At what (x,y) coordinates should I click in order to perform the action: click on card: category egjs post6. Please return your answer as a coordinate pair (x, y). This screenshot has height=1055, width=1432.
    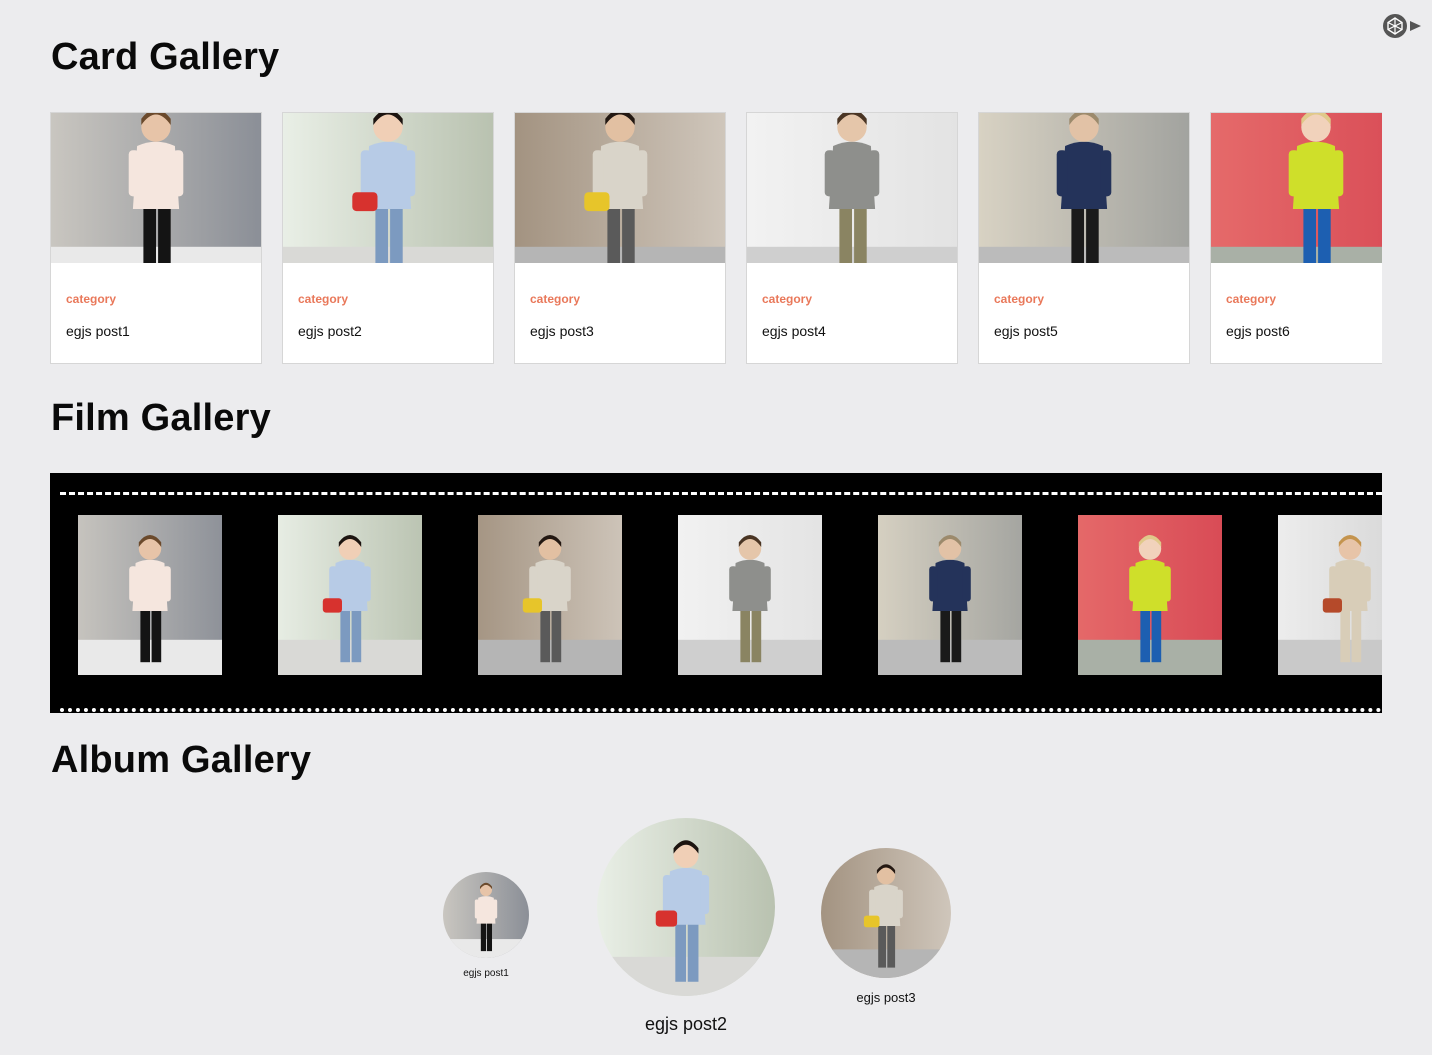
    Looking at the image, I should click on (1296, 238).